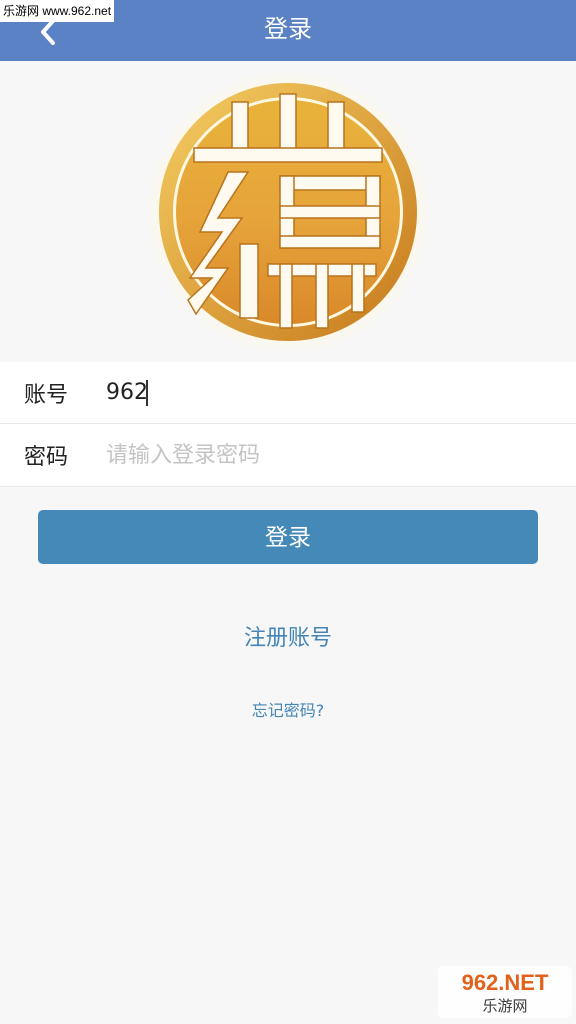 The width and height of the screenshot is (576, 1024). I want to click on login-form: 账号 密码, so click(288, 424).